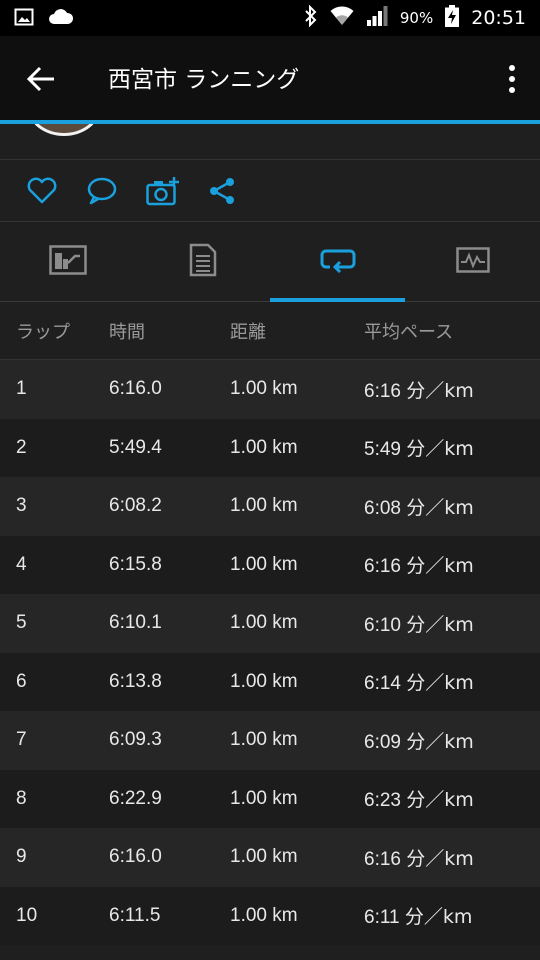  I want to click on table-row: 7 6:09.3 1.00 km 6:09 分／km, so click(270, 740).